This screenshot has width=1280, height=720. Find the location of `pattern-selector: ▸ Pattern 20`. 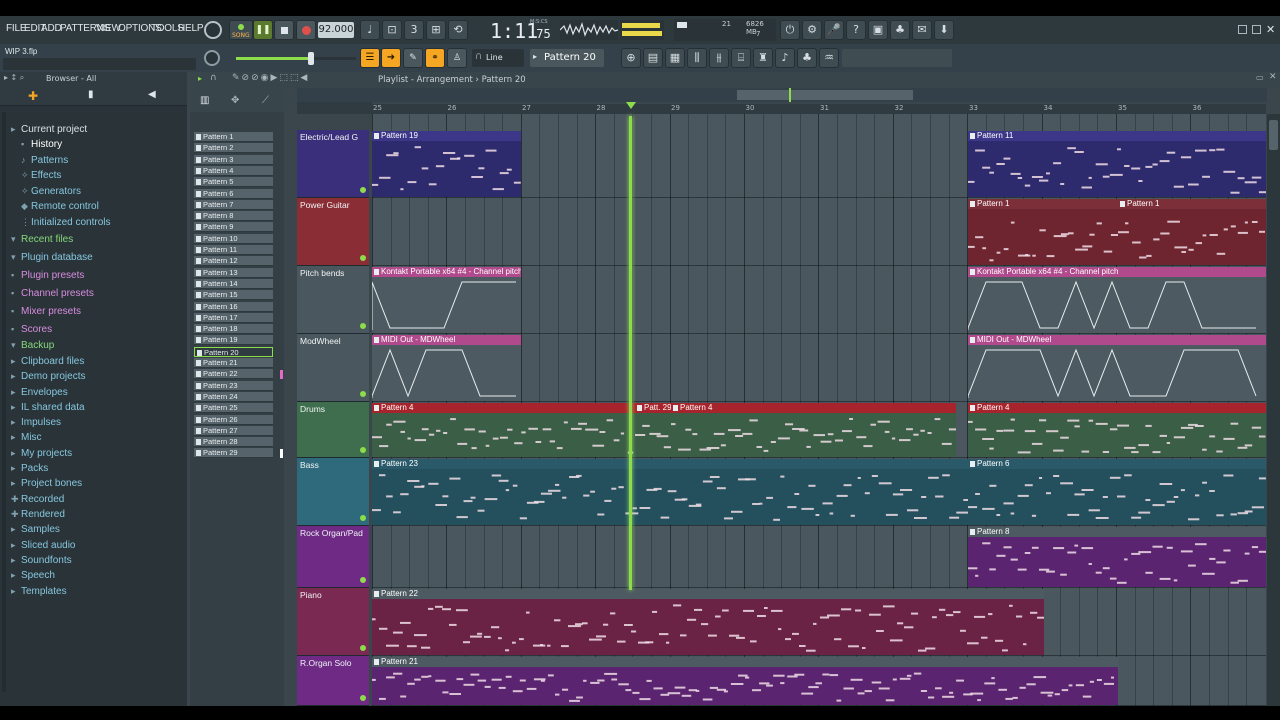

pattern-selector: ▸ Pattern 20 is located at coordinates (567, 58).